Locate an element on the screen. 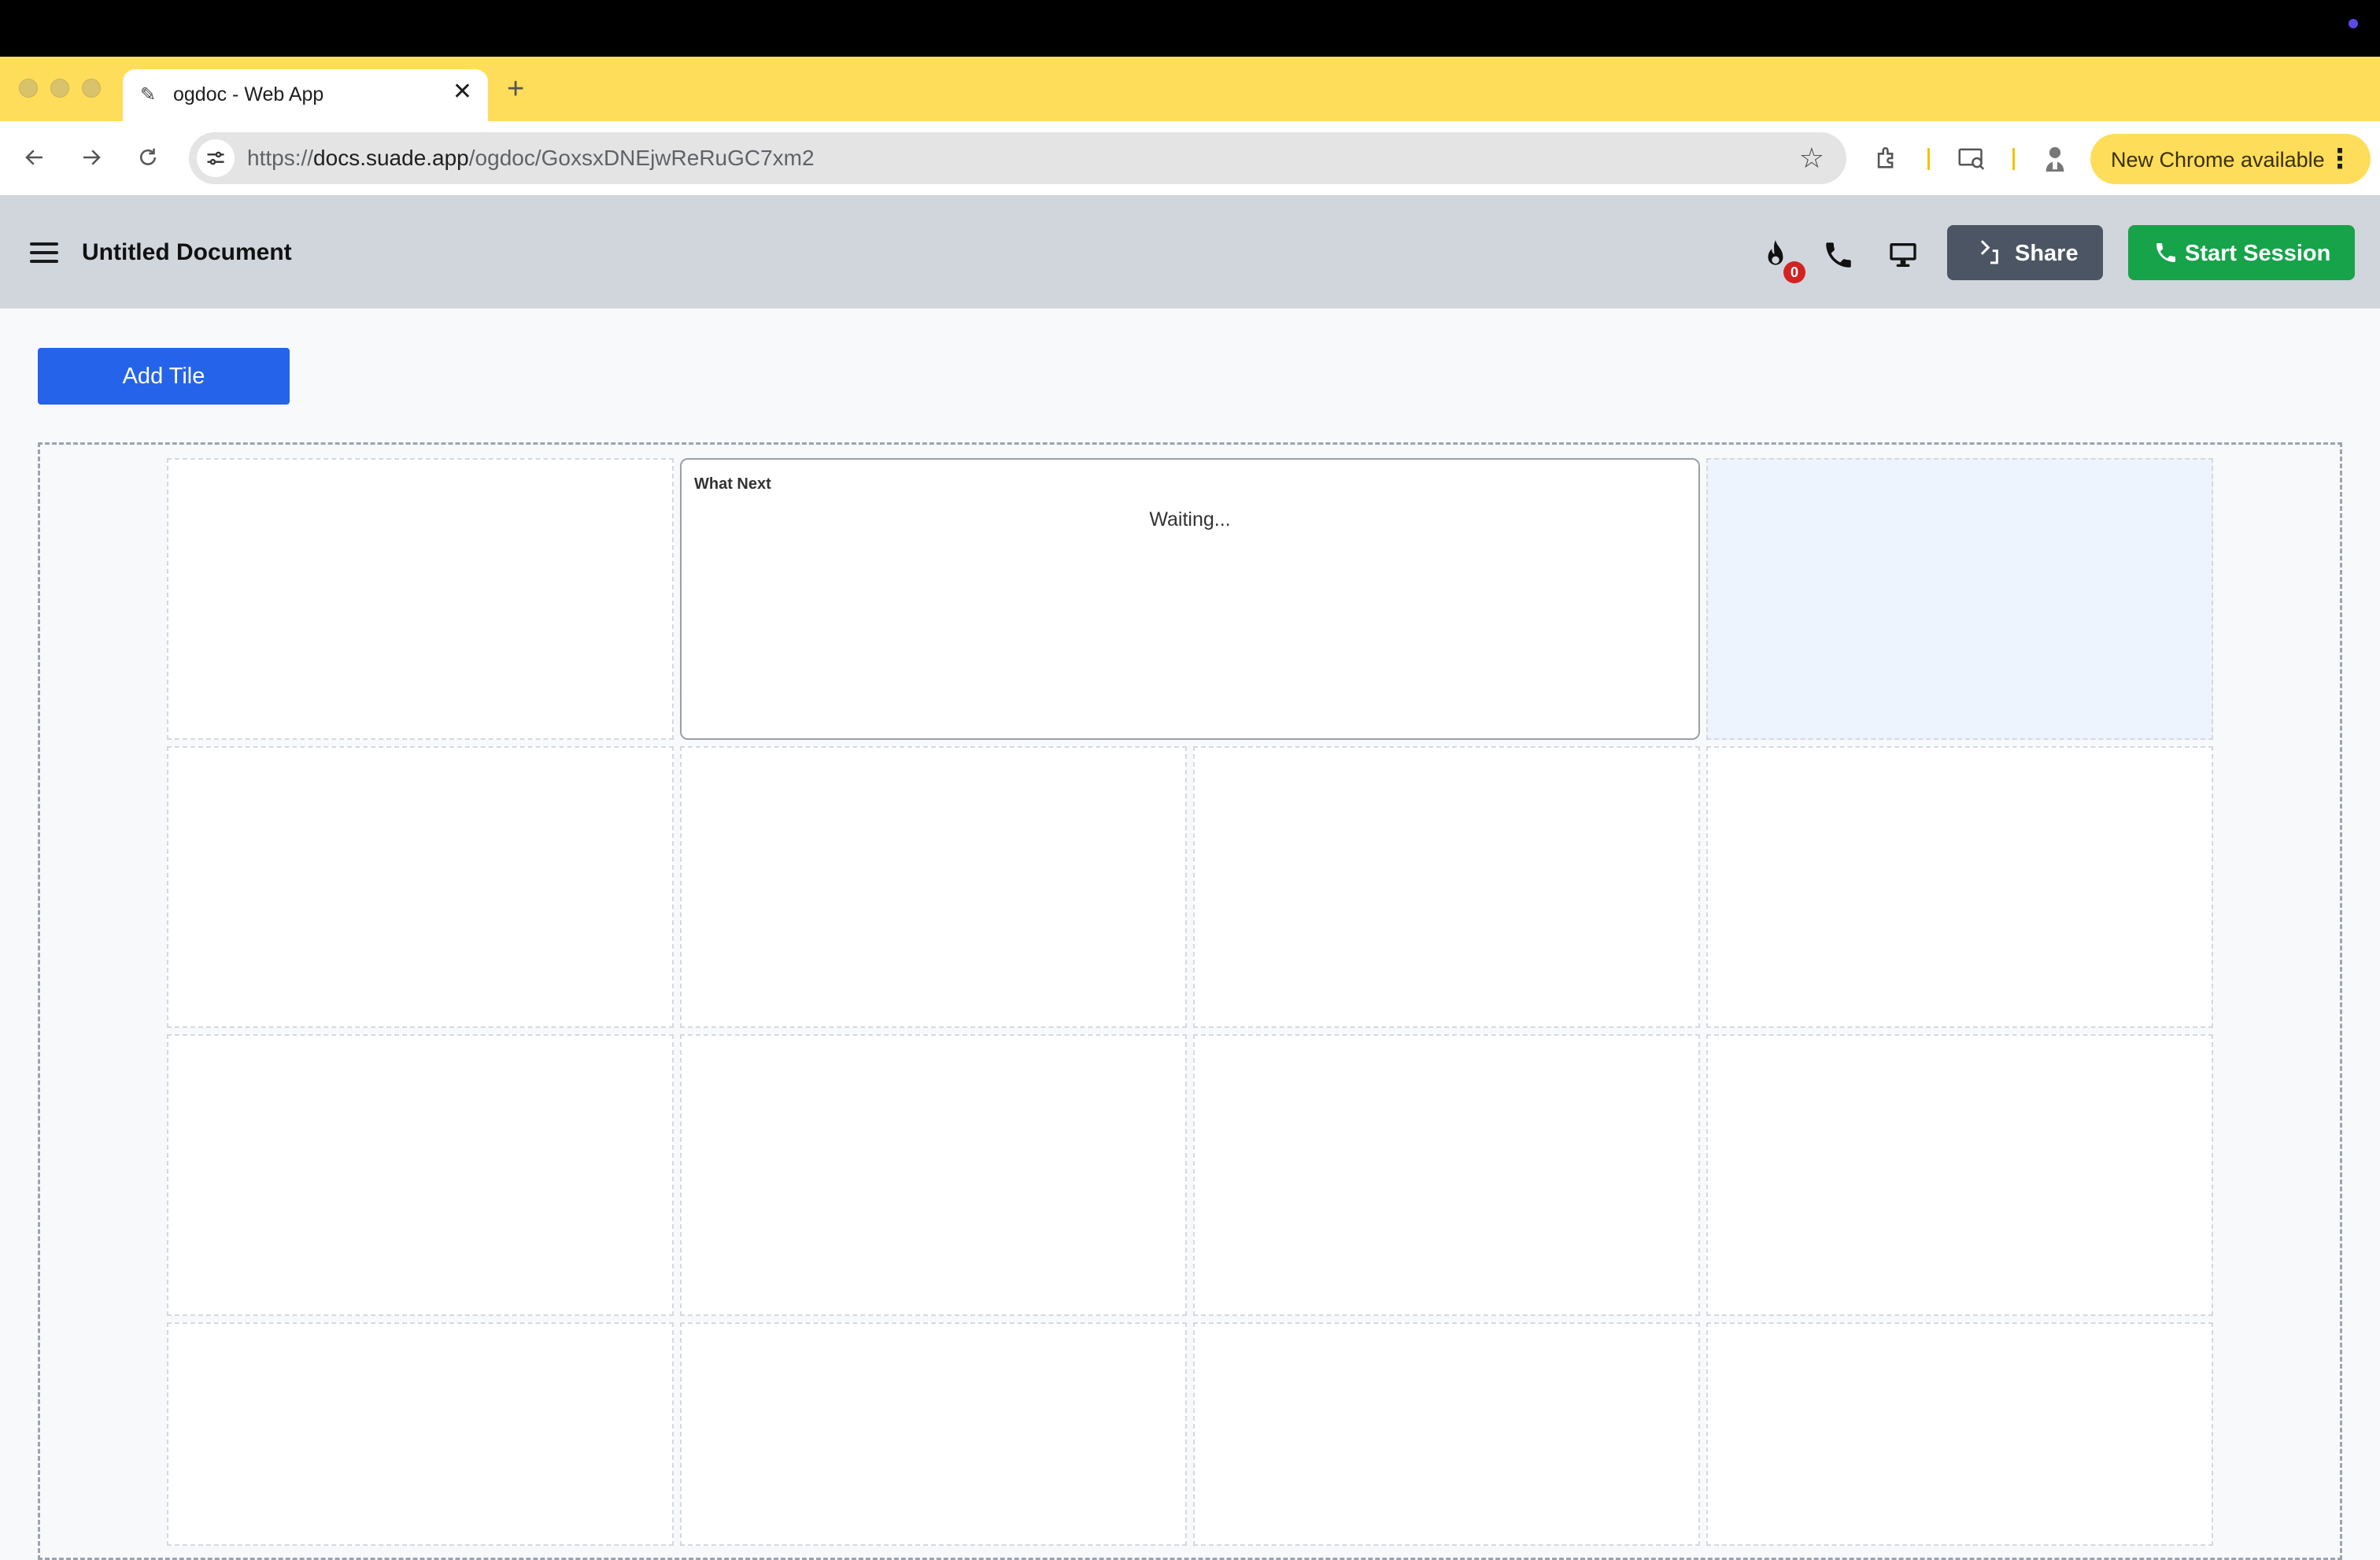 Image resolution: width=2380 pixels, height=1560 pixels. share-button: Share is located at coordinates (2025, 252).